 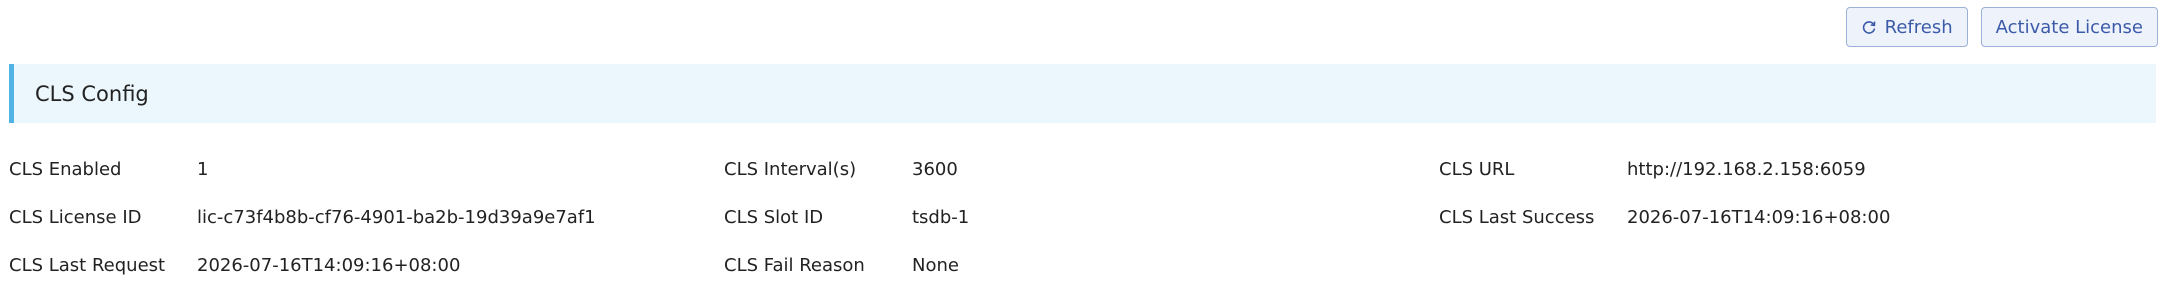 What do you see at coordinates (774, 217) in the screenshot?
I see `field-label: CLS Slot ID` at bounding box center [774, 217].